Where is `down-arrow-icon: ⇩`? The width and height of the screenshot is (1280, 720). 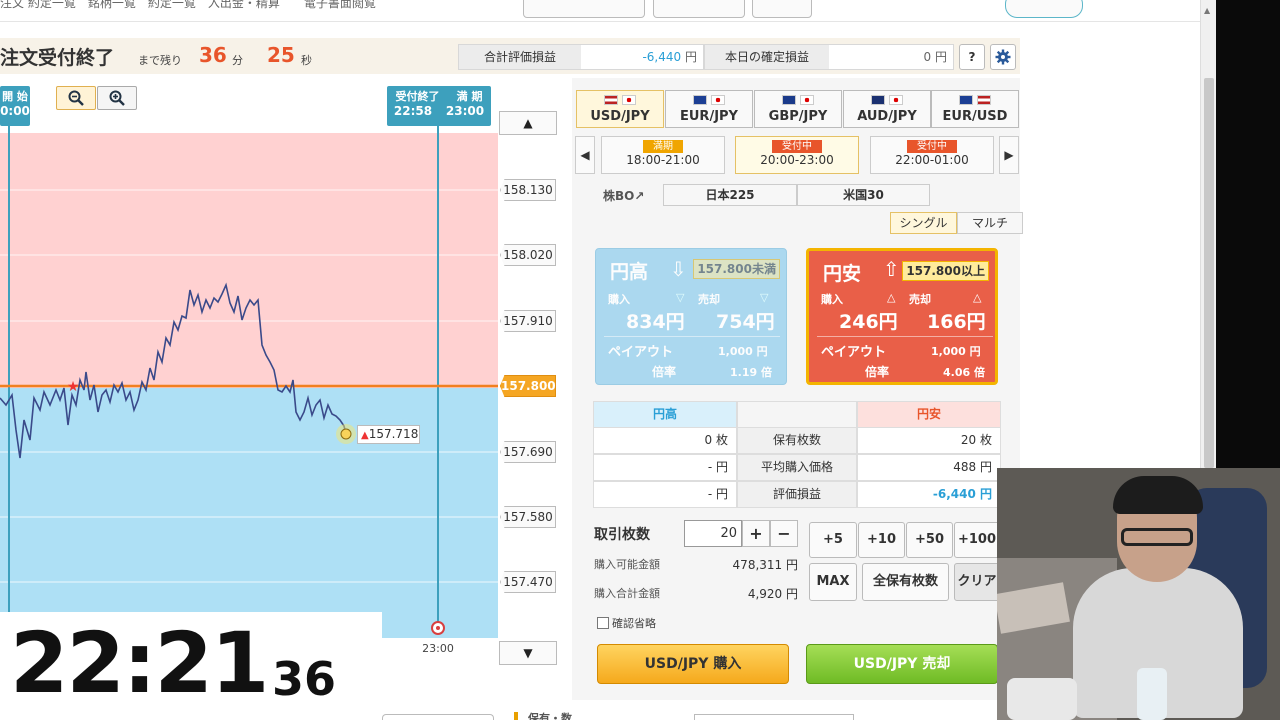
down-arrow-icon: ⇩ is located at coordinates (678, 269).